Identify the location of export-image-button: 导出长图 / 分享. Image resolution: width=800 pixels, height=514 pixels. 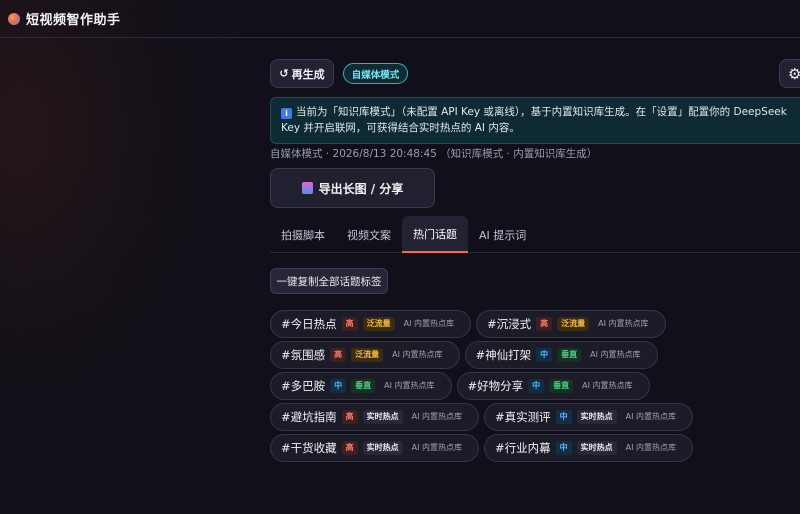
(352, 188).